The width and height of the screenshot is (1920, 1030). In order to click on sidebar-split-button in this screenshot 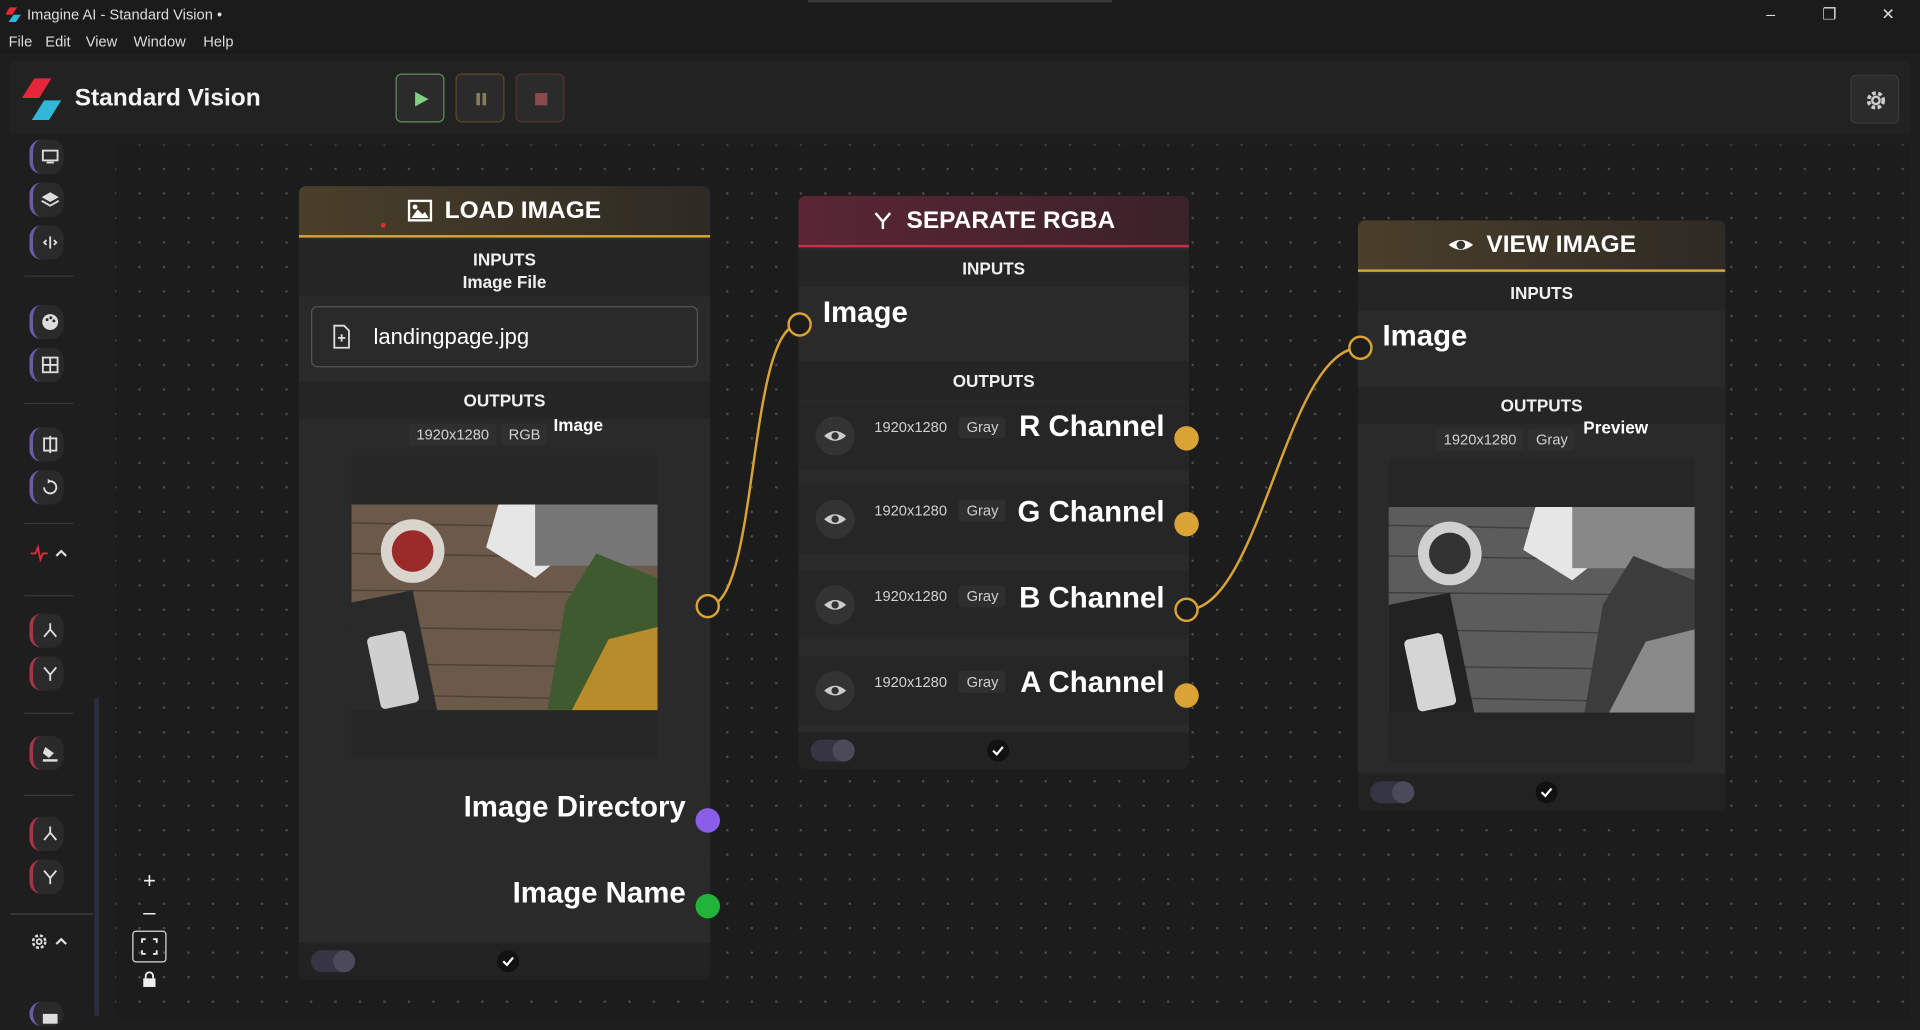, I will do `click(46, 242)`.